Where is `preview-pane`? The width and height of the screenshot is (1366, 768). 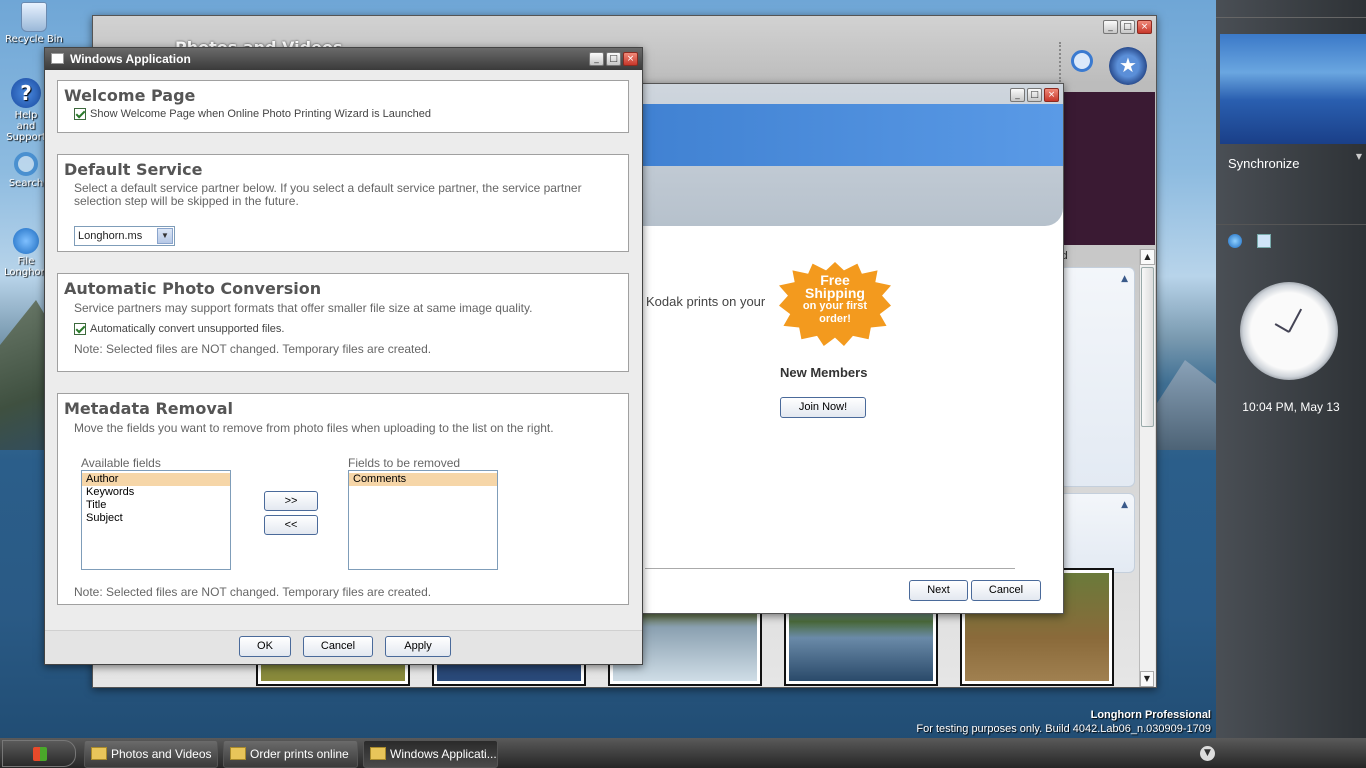
preview-pane is located at coordinates (1108, 168).